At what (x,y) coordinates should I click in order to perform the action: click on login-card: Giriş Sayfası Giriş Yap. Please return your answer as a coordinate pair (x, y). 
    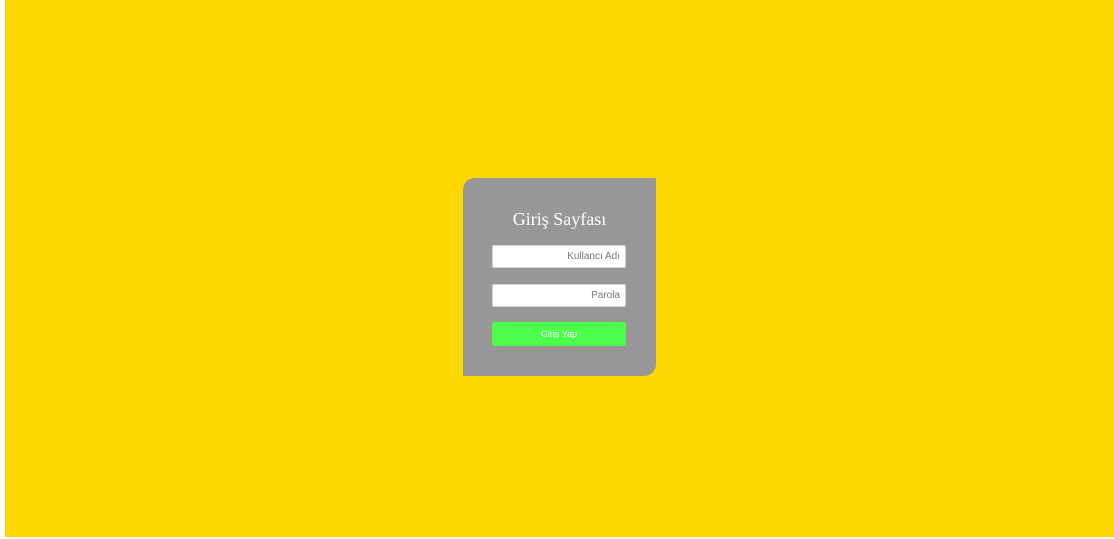
    Looking at the image, I should click on (559, 277).